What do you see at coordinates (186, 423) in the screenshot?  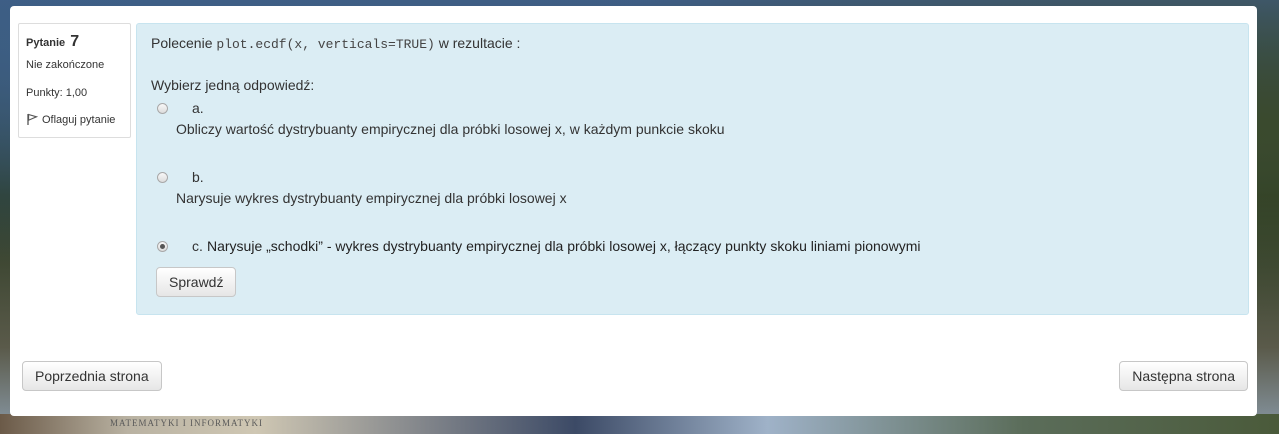 I see `background-sign-text: MATEMATYKI I INFORMATYKI` at bounding box center [186, 423].